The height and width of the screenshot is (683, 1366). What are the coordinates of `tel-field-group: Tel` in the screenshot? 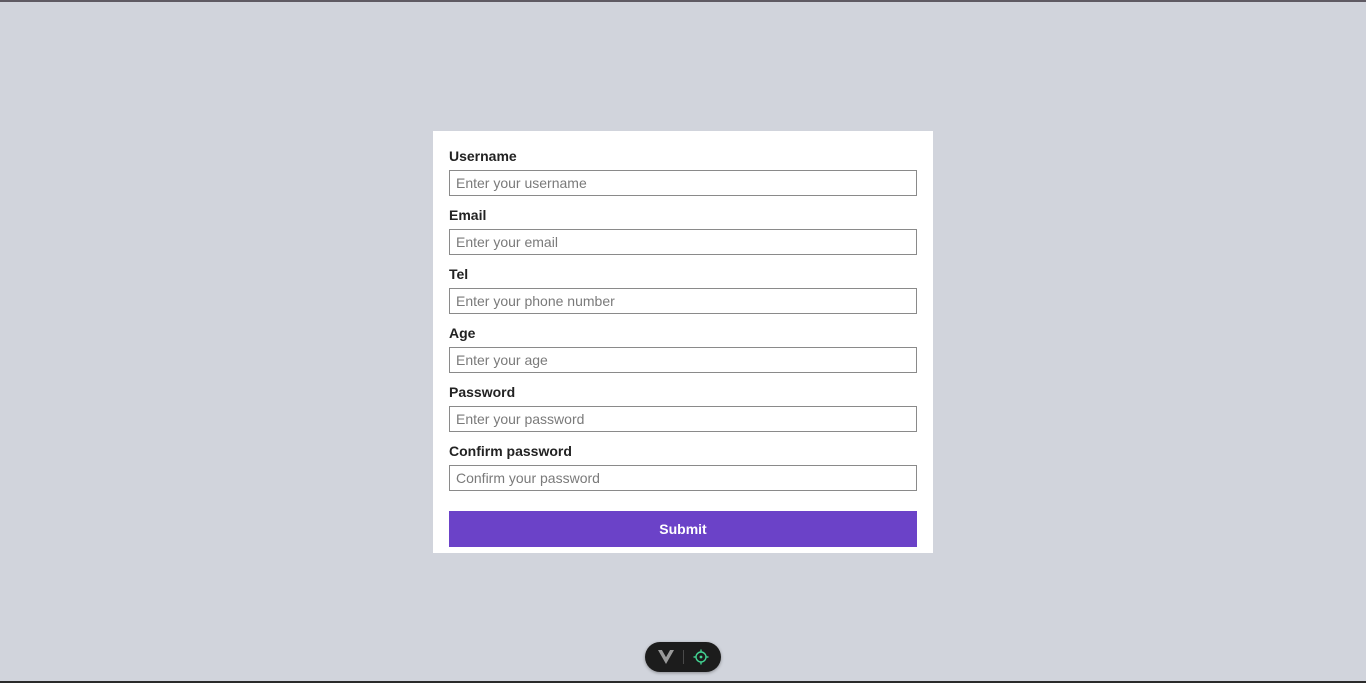 It's located at (683, 294).